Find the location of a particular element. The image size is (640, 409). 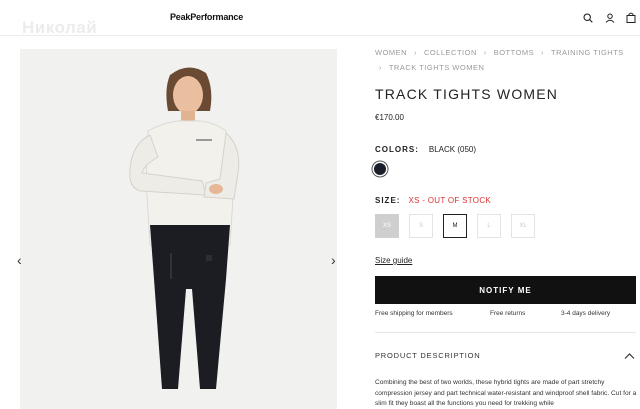

perk-delivery: 3-4 days delivery is located at coordinates (586, 313).